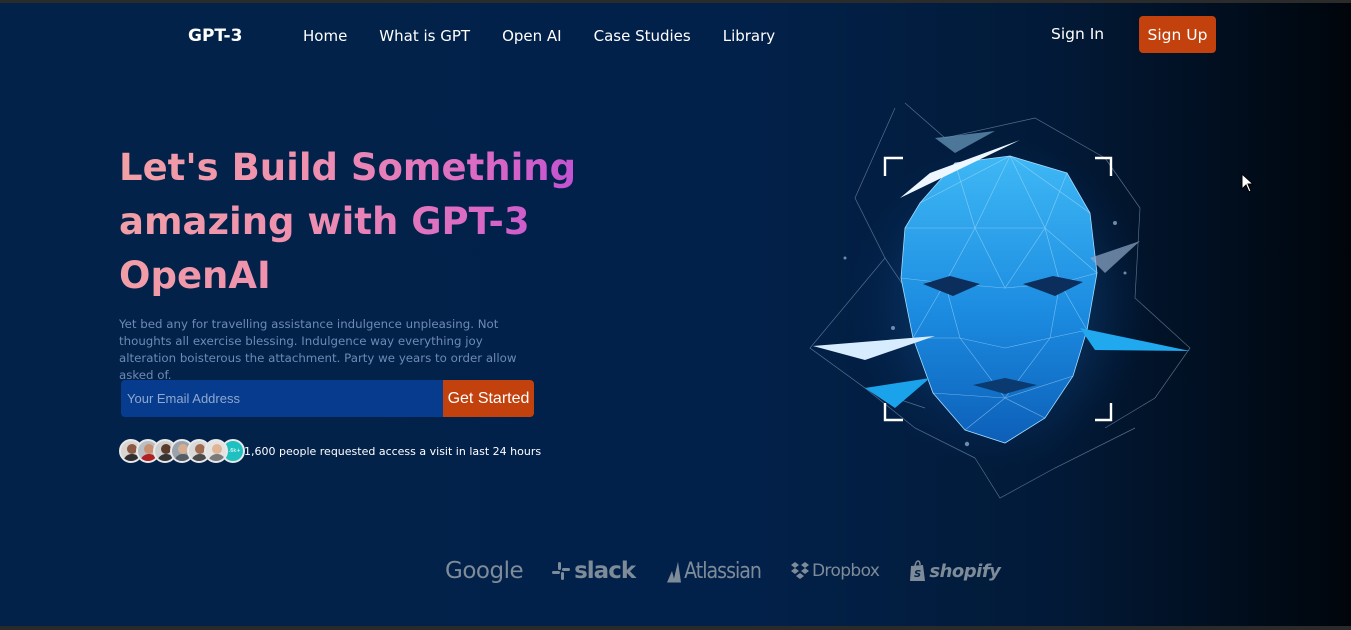  I want to click on brand-slack: slack, so click(593, 571).